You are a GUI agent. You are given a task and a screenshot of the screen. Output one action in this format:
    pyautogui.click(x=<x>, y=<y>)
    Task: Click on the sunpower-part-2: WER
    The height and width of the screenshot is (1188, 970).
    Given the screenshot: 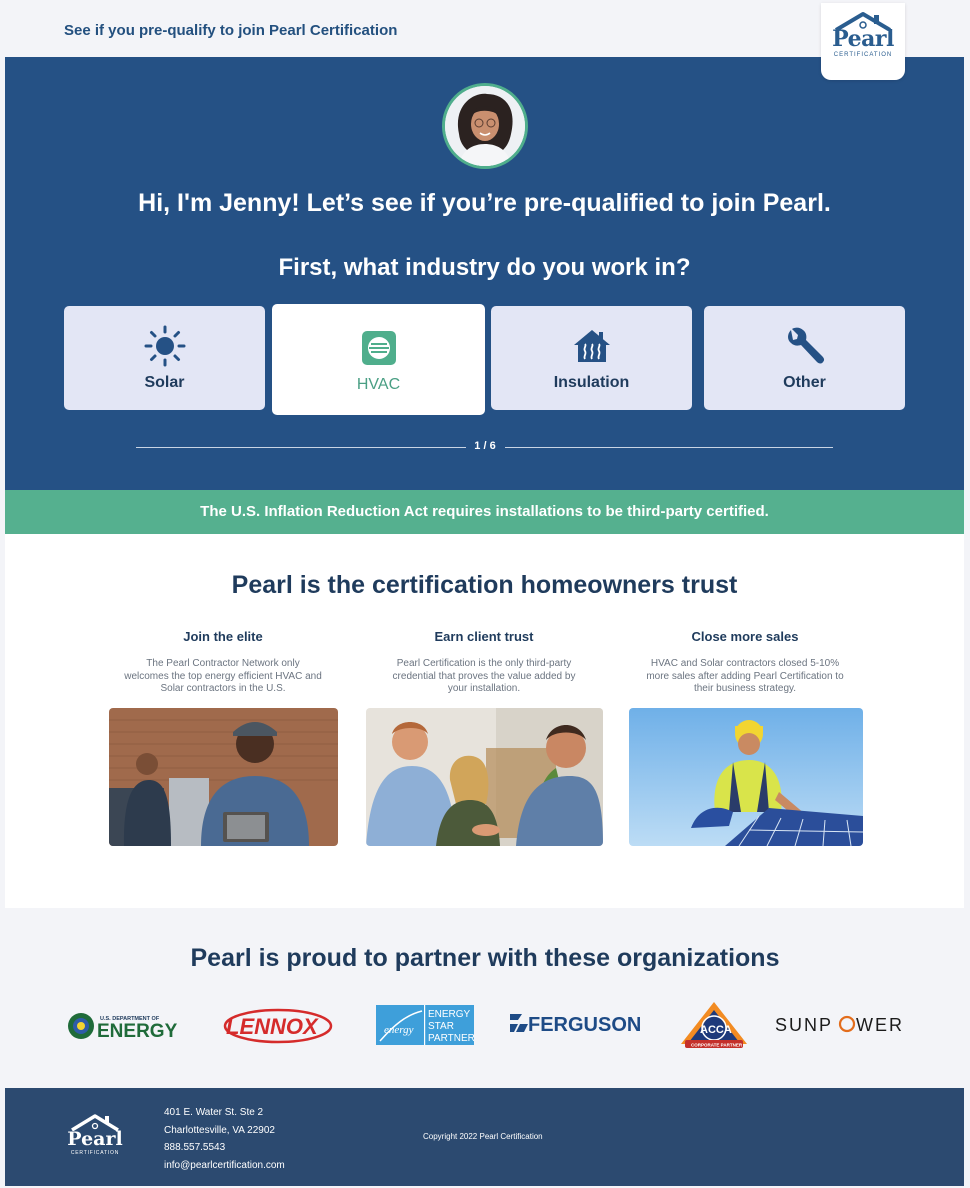 What is the action you would take?
    pyautogui.click(x=880, y=1025)
    